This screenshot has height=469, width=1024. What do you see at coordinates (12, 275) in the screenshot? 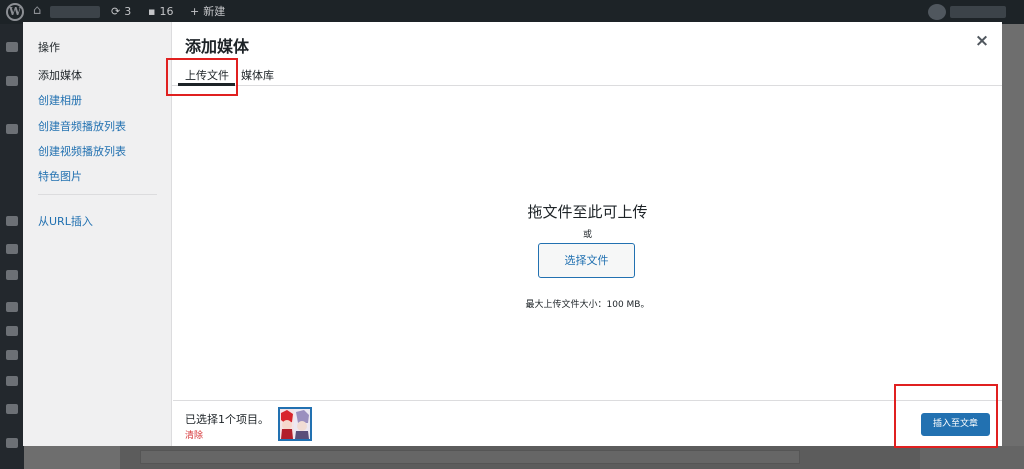
I see `comments-menu-icon` at bounding box center [12, 275].